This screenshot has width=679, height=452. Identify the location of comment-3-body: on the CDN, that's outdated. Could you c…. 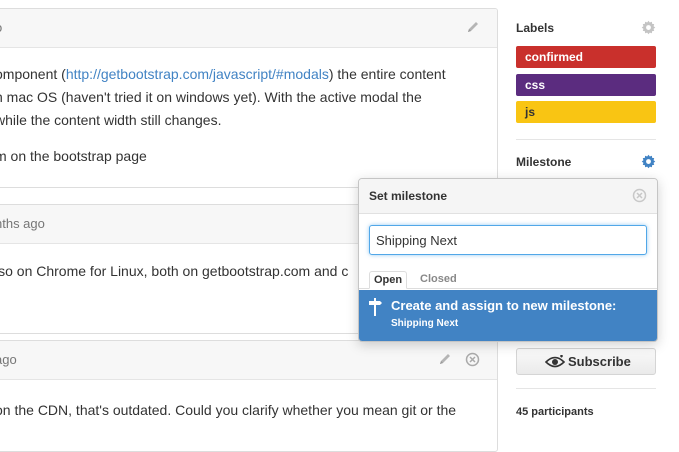
(228, 410).